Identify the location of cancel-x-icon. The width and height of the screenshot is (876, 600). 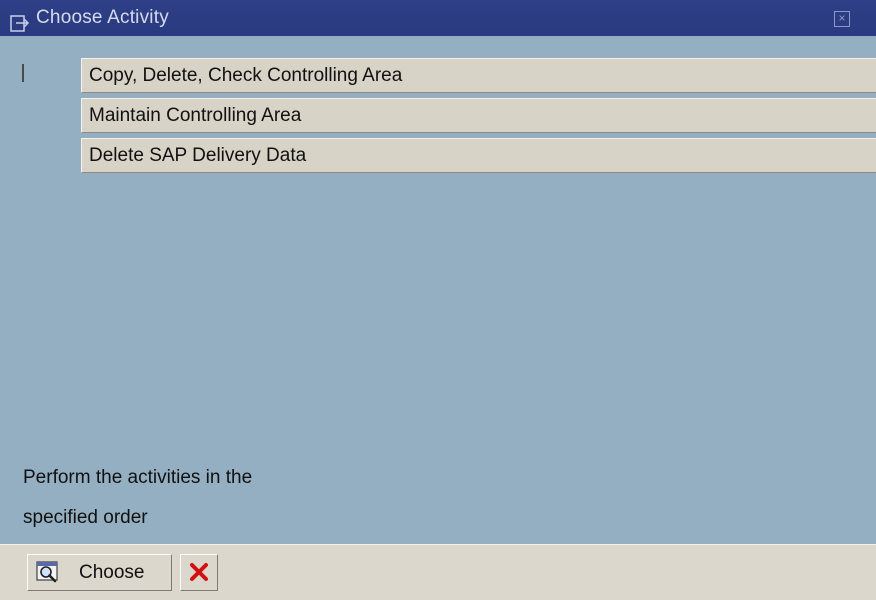
(199, 572).